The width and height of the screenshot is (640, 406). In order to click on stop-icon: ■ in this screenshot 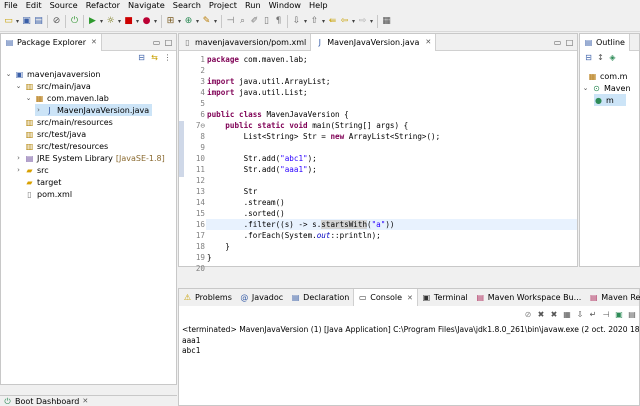, I will do `click(128, 21)`.